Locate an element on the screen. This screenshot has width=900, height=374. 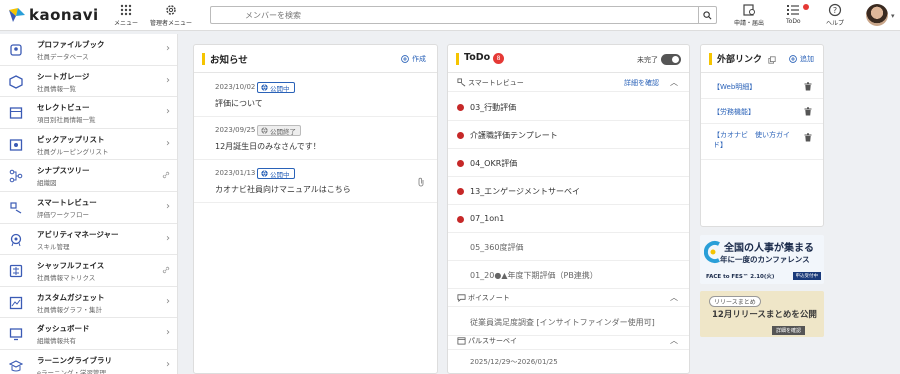
sidebar-item: シナプスツリー 組織図 is located at coordinates (88, 176).